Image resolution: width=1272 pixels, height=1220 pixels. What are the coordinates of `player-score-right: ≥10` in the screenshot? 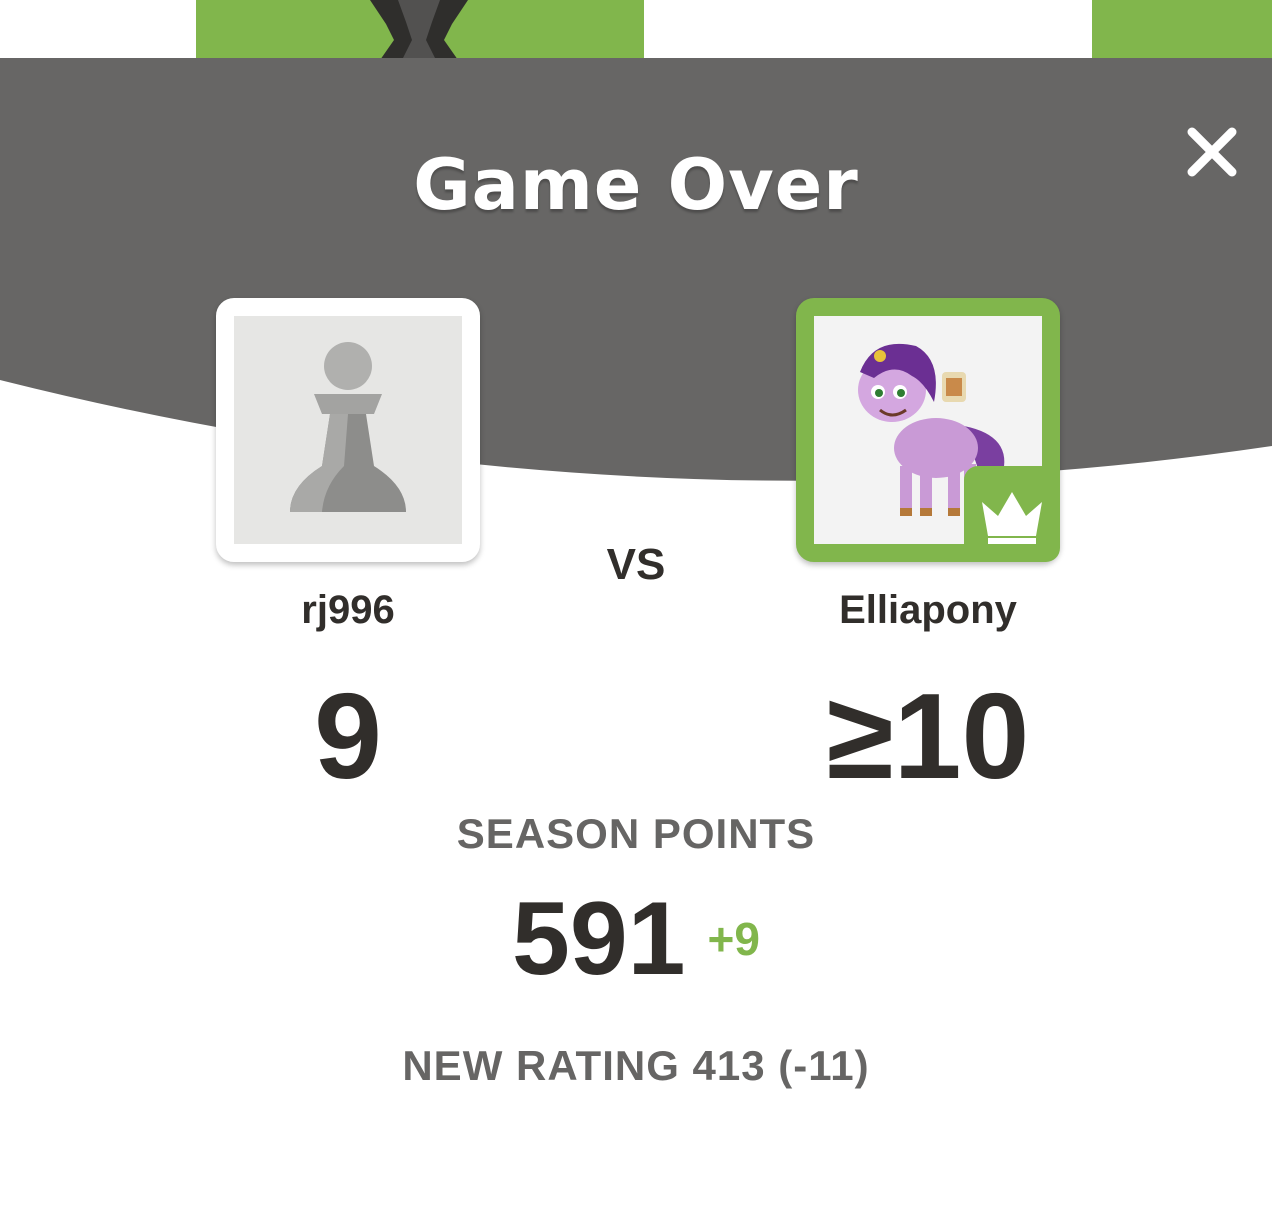 It's located at (928, 736).